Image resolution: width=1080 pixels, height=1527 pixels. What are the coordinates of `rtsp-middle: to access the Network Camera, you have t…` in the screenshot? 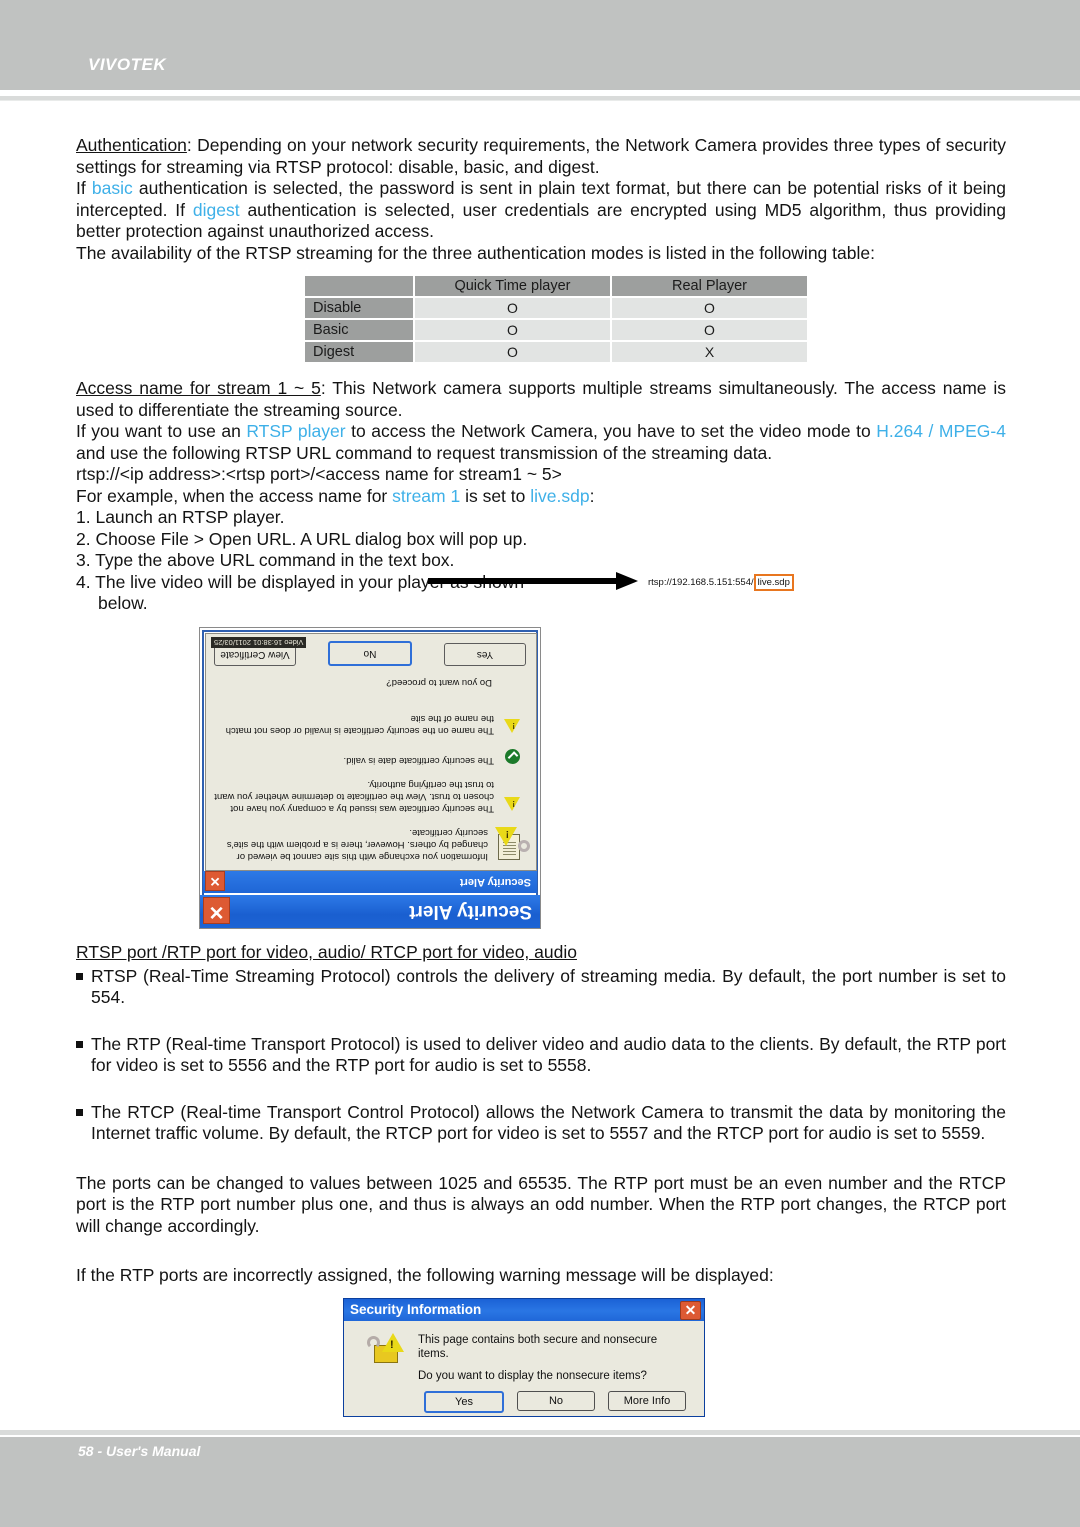 It's located at (611, 431).